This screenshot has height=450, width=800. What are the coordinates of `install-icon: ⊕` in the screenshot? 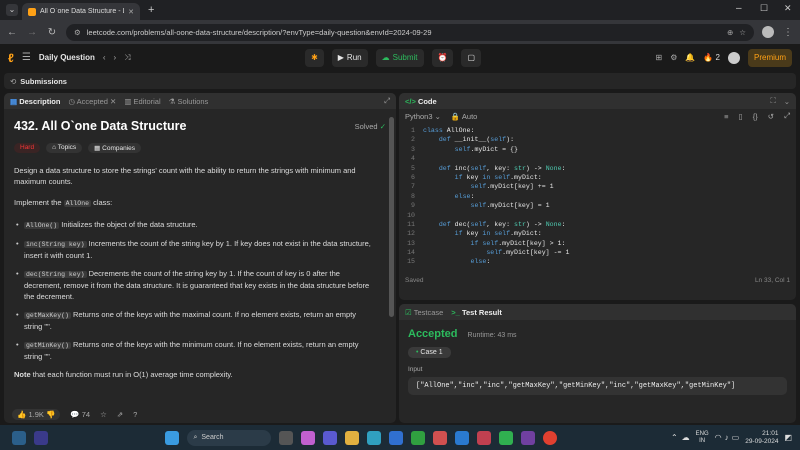 It's located at (730, 32).